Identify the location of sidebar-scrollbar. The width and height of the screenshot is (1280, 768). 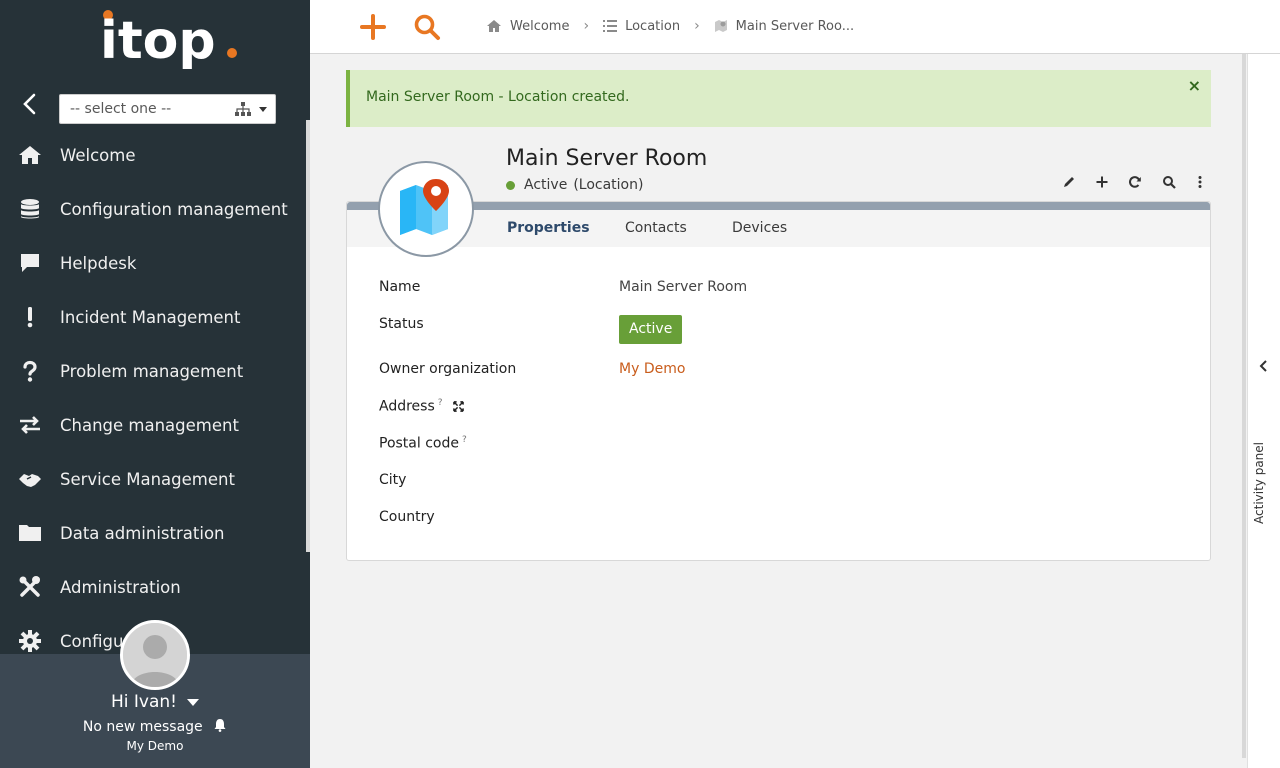
(308, 336).